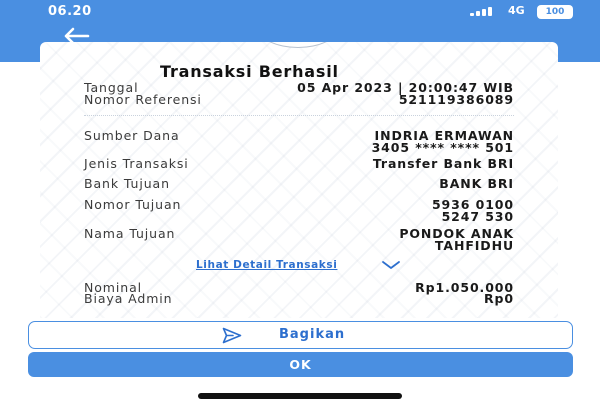 The image size is (600, 400). I want to click on row-label: Sumber Dana, so click(132, 135).